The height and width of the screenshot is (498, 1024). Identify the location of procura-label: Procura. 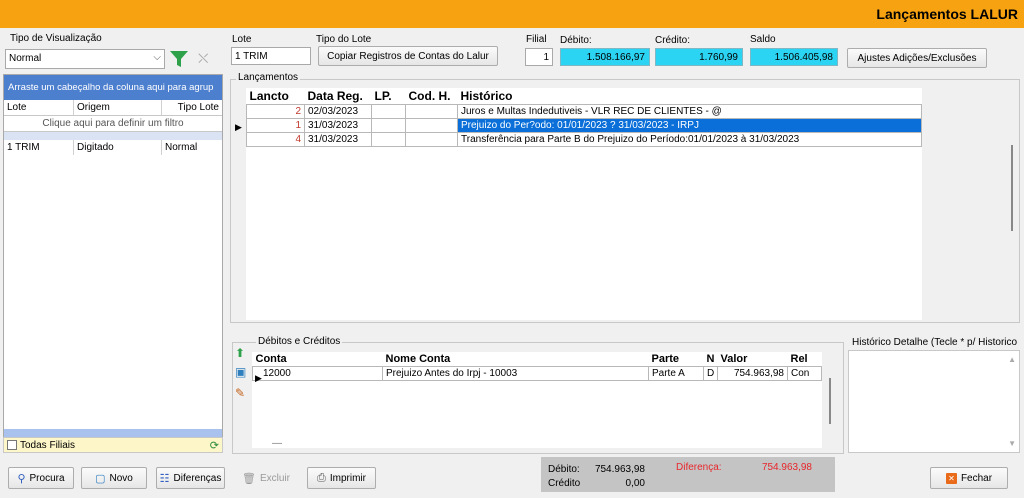
(47, 478).